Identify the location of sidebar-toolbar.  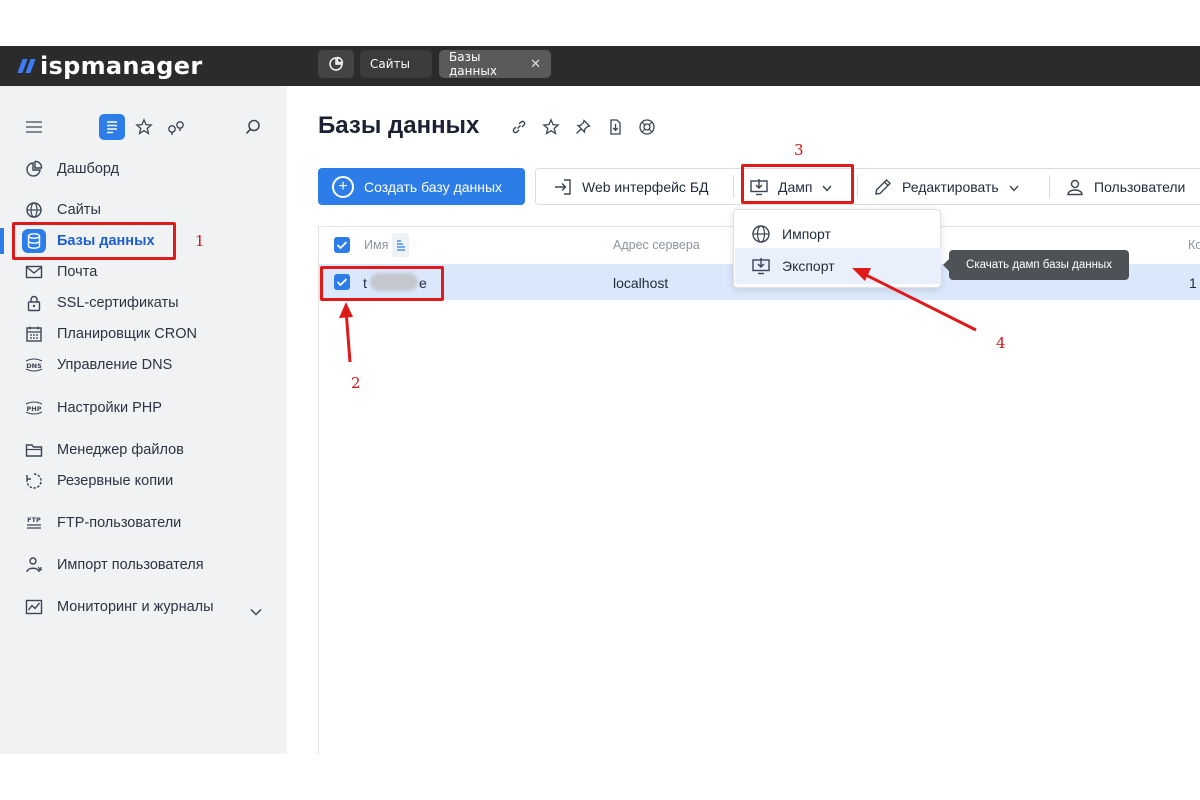
(143, 128).